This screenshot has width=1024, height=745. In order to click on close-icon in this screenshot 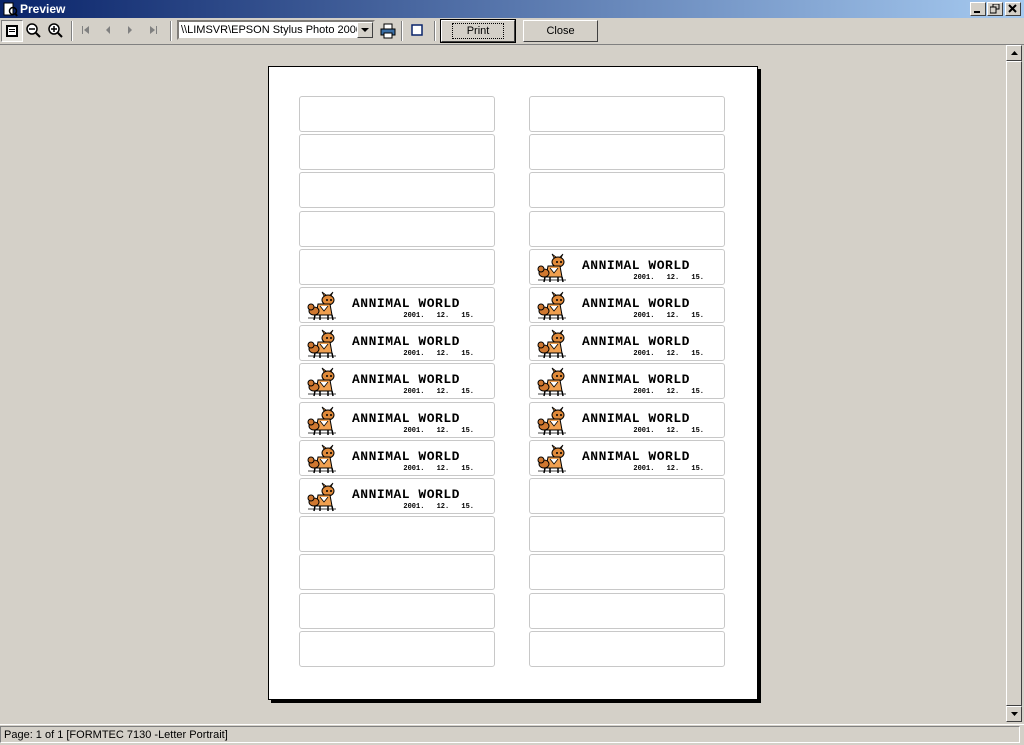, I will do `click(1012, 8)`.